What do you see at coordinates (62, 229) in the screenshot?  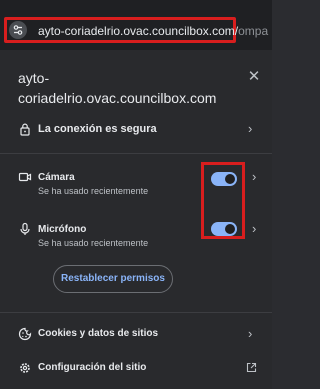 I see `microphone-label: Micrófono` at bounding box center [62, 229].